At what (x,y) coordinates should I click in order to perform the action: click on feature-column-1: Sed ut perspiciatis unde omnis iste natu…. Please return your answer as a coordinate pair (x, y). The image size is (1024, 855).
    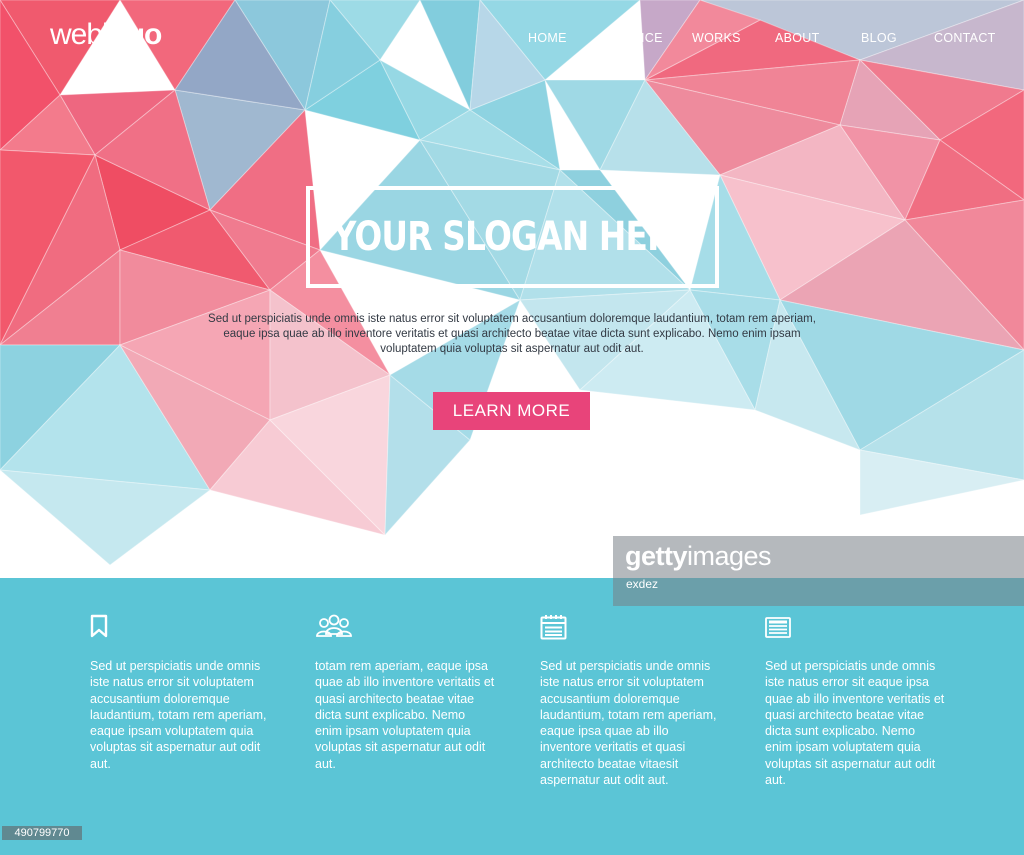
    Looking at the image, I should click on (180, 693).